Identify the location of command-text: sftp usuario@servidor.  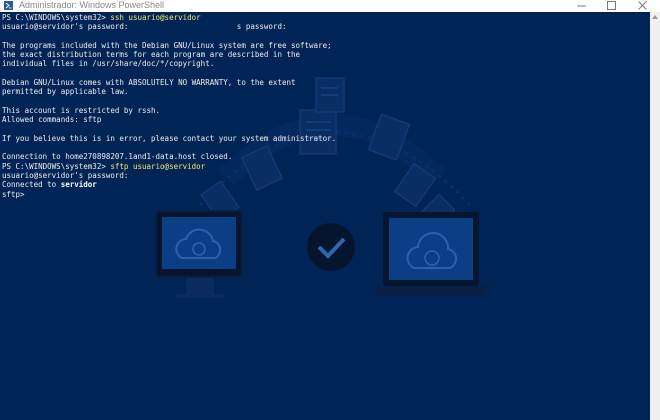
(158, 166).